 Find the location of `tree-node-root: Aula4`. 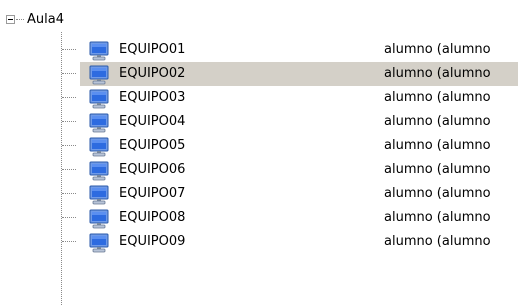

tree-node-root: Aula4 is located at coordinates (259, 20).